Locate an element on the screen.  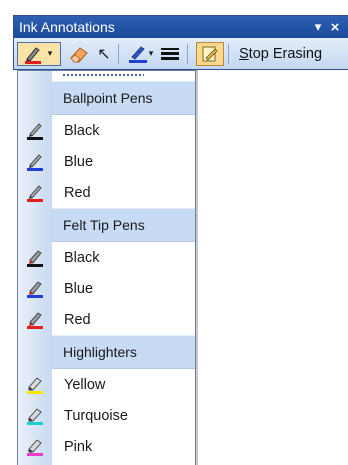
pen-icon is located at coordinates (33, 54).